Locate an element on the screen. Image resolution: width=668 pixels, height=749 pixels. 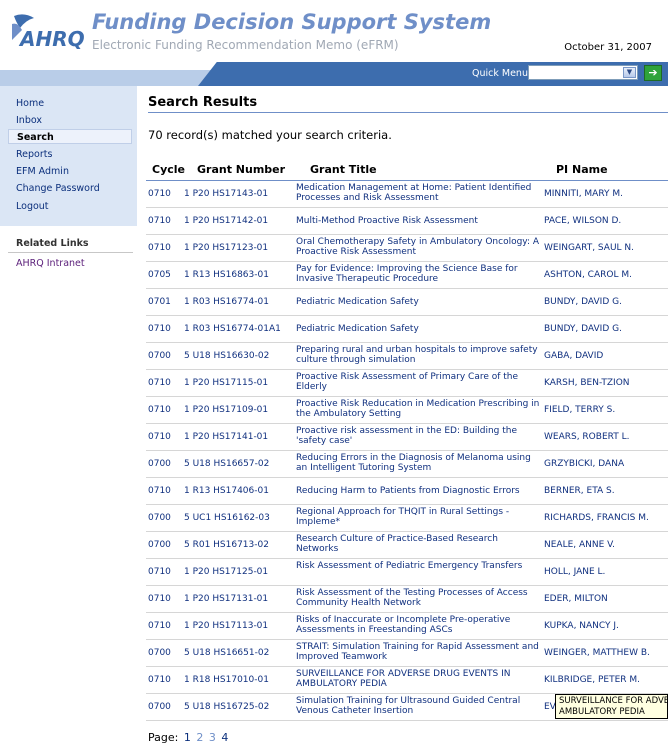
cell-cycle: 0705 is located at coordinates (159, 275).